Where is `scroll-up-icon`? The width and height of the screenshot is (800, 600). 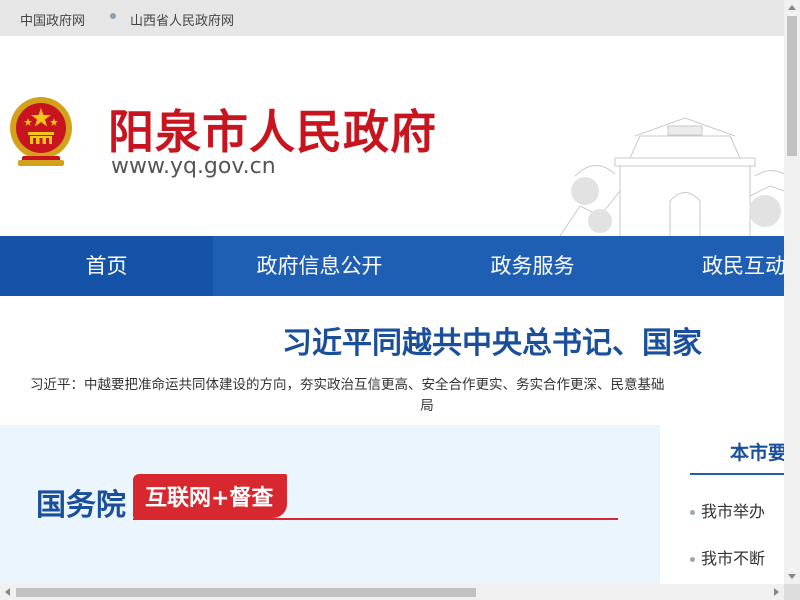
scroll-up-icon is located at coordinates (792, 7).